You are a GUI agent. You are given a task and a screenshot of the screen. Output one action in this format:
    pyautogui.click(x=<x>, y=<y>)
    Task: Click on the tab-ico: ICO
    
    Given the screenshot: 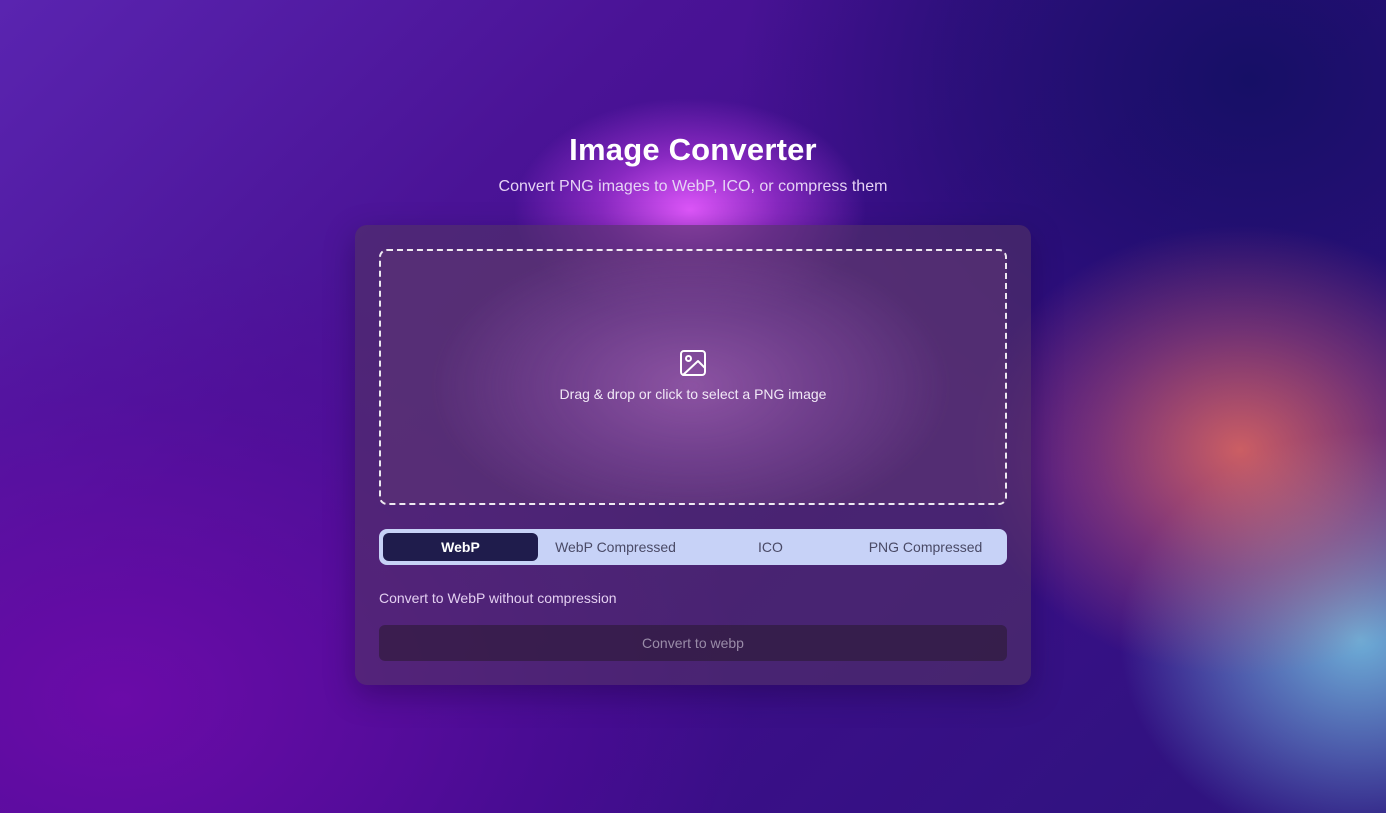 What is the action you would take?
    pyautogui.click(x=770, y=547)
    